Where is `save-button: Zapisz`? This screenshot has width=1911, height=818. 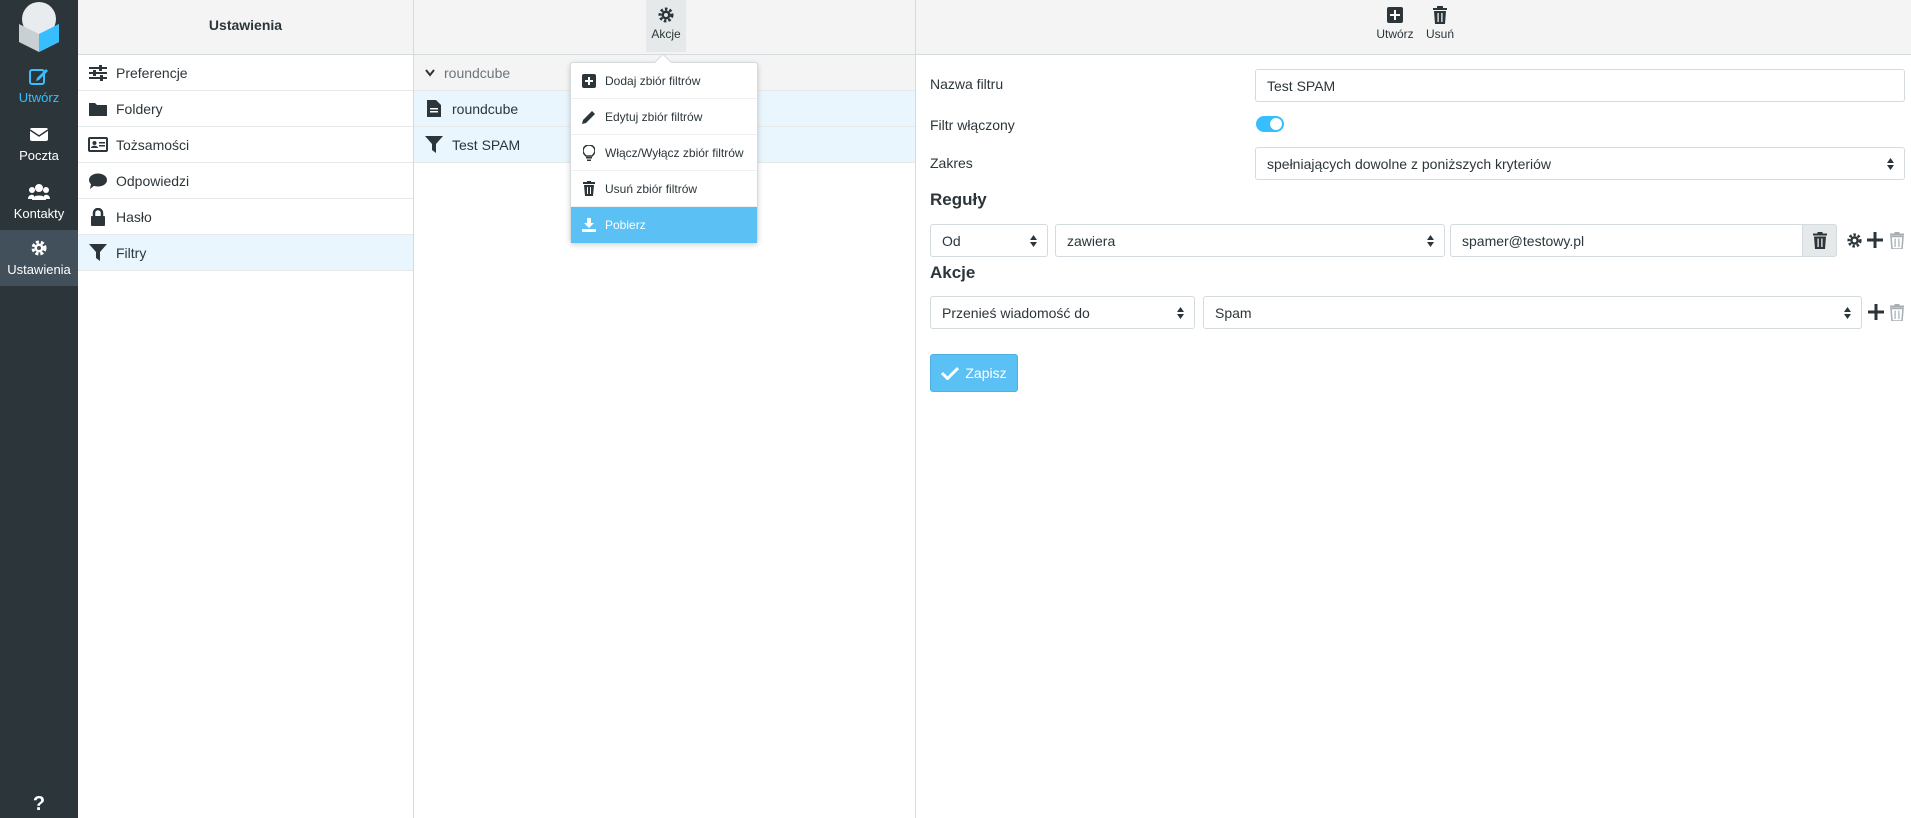
save-button: Zapisz is located at coordinates (974, 373).